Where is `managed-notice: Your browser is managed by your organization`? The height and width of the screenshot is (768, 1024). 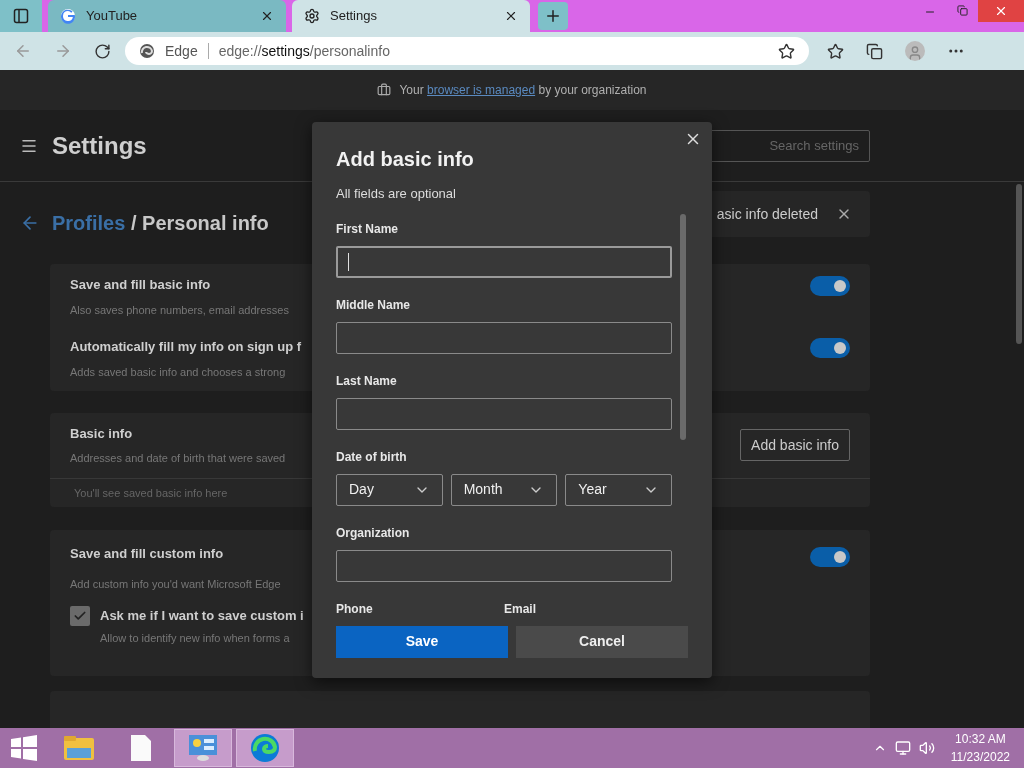 managed-notice: Your browser is managed by your organization is located at coordinates (523, 90).